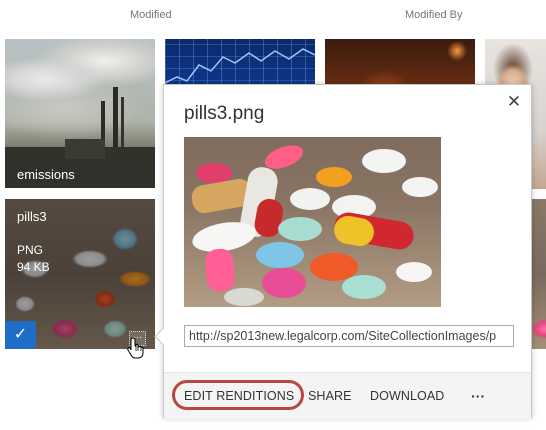  What do you see at coordinates (135, 348) in the screenshot?
I see `hand-cursor-icon` at bounding box center [135, 348].